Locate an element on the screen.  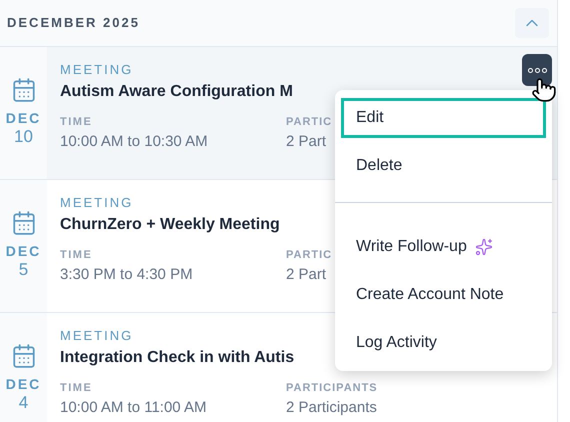
menu-item: Write Follow-up is located at coordinates (443, 247).